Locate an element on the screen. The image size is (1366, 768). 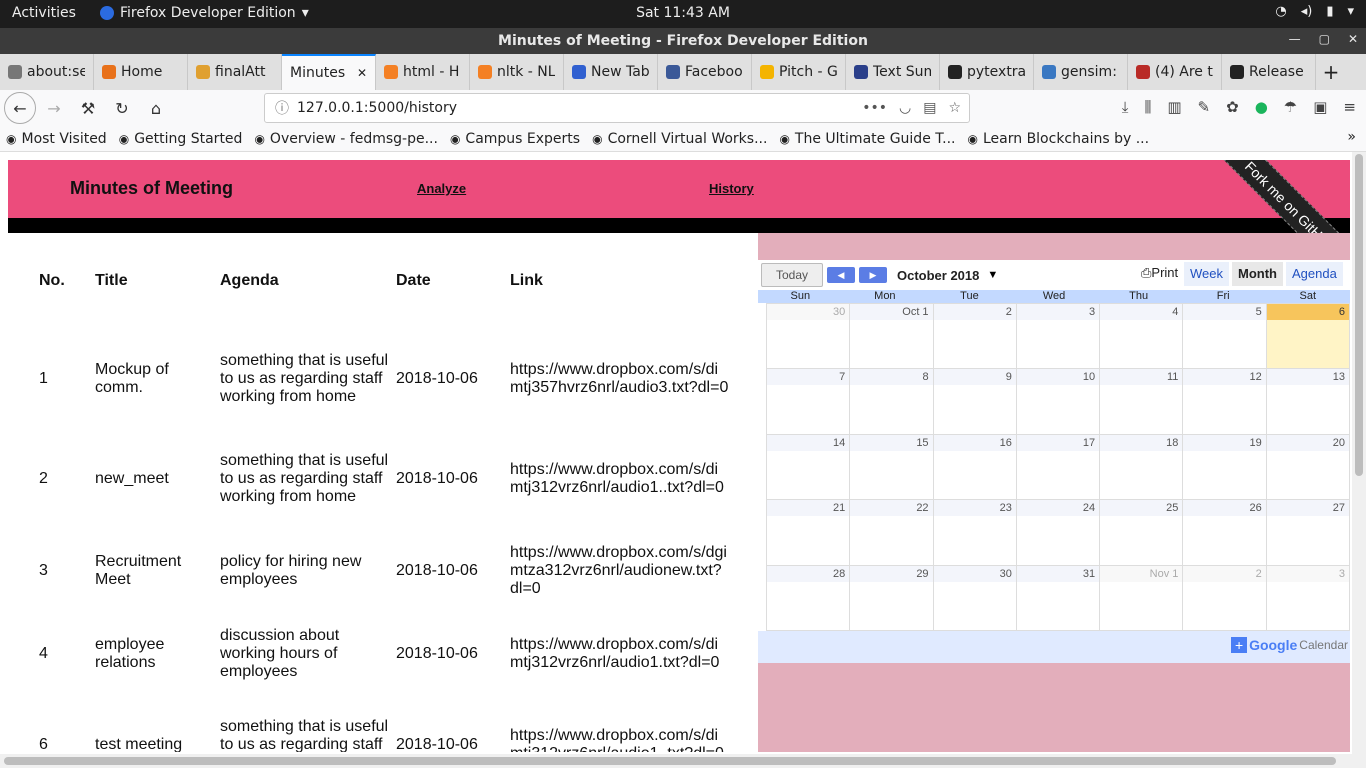
view-week-tab: Week is located at coordinates (1206, 274).